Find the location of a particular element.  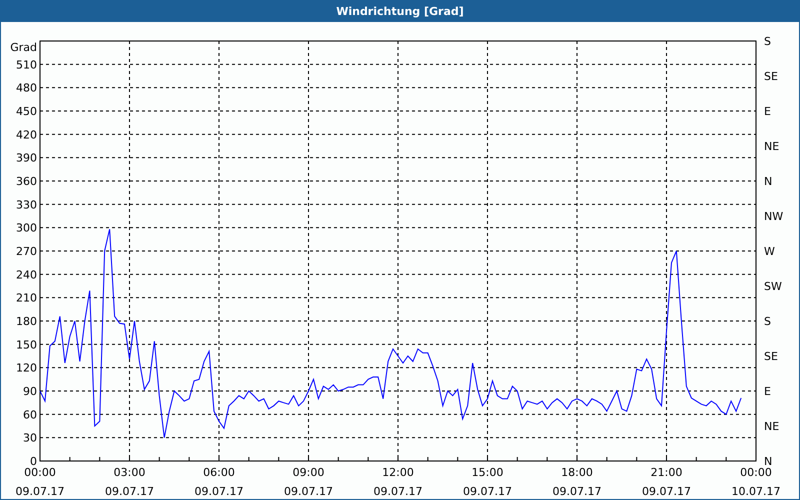

y-tick-label: 120 is located at coordinates (26, 368).